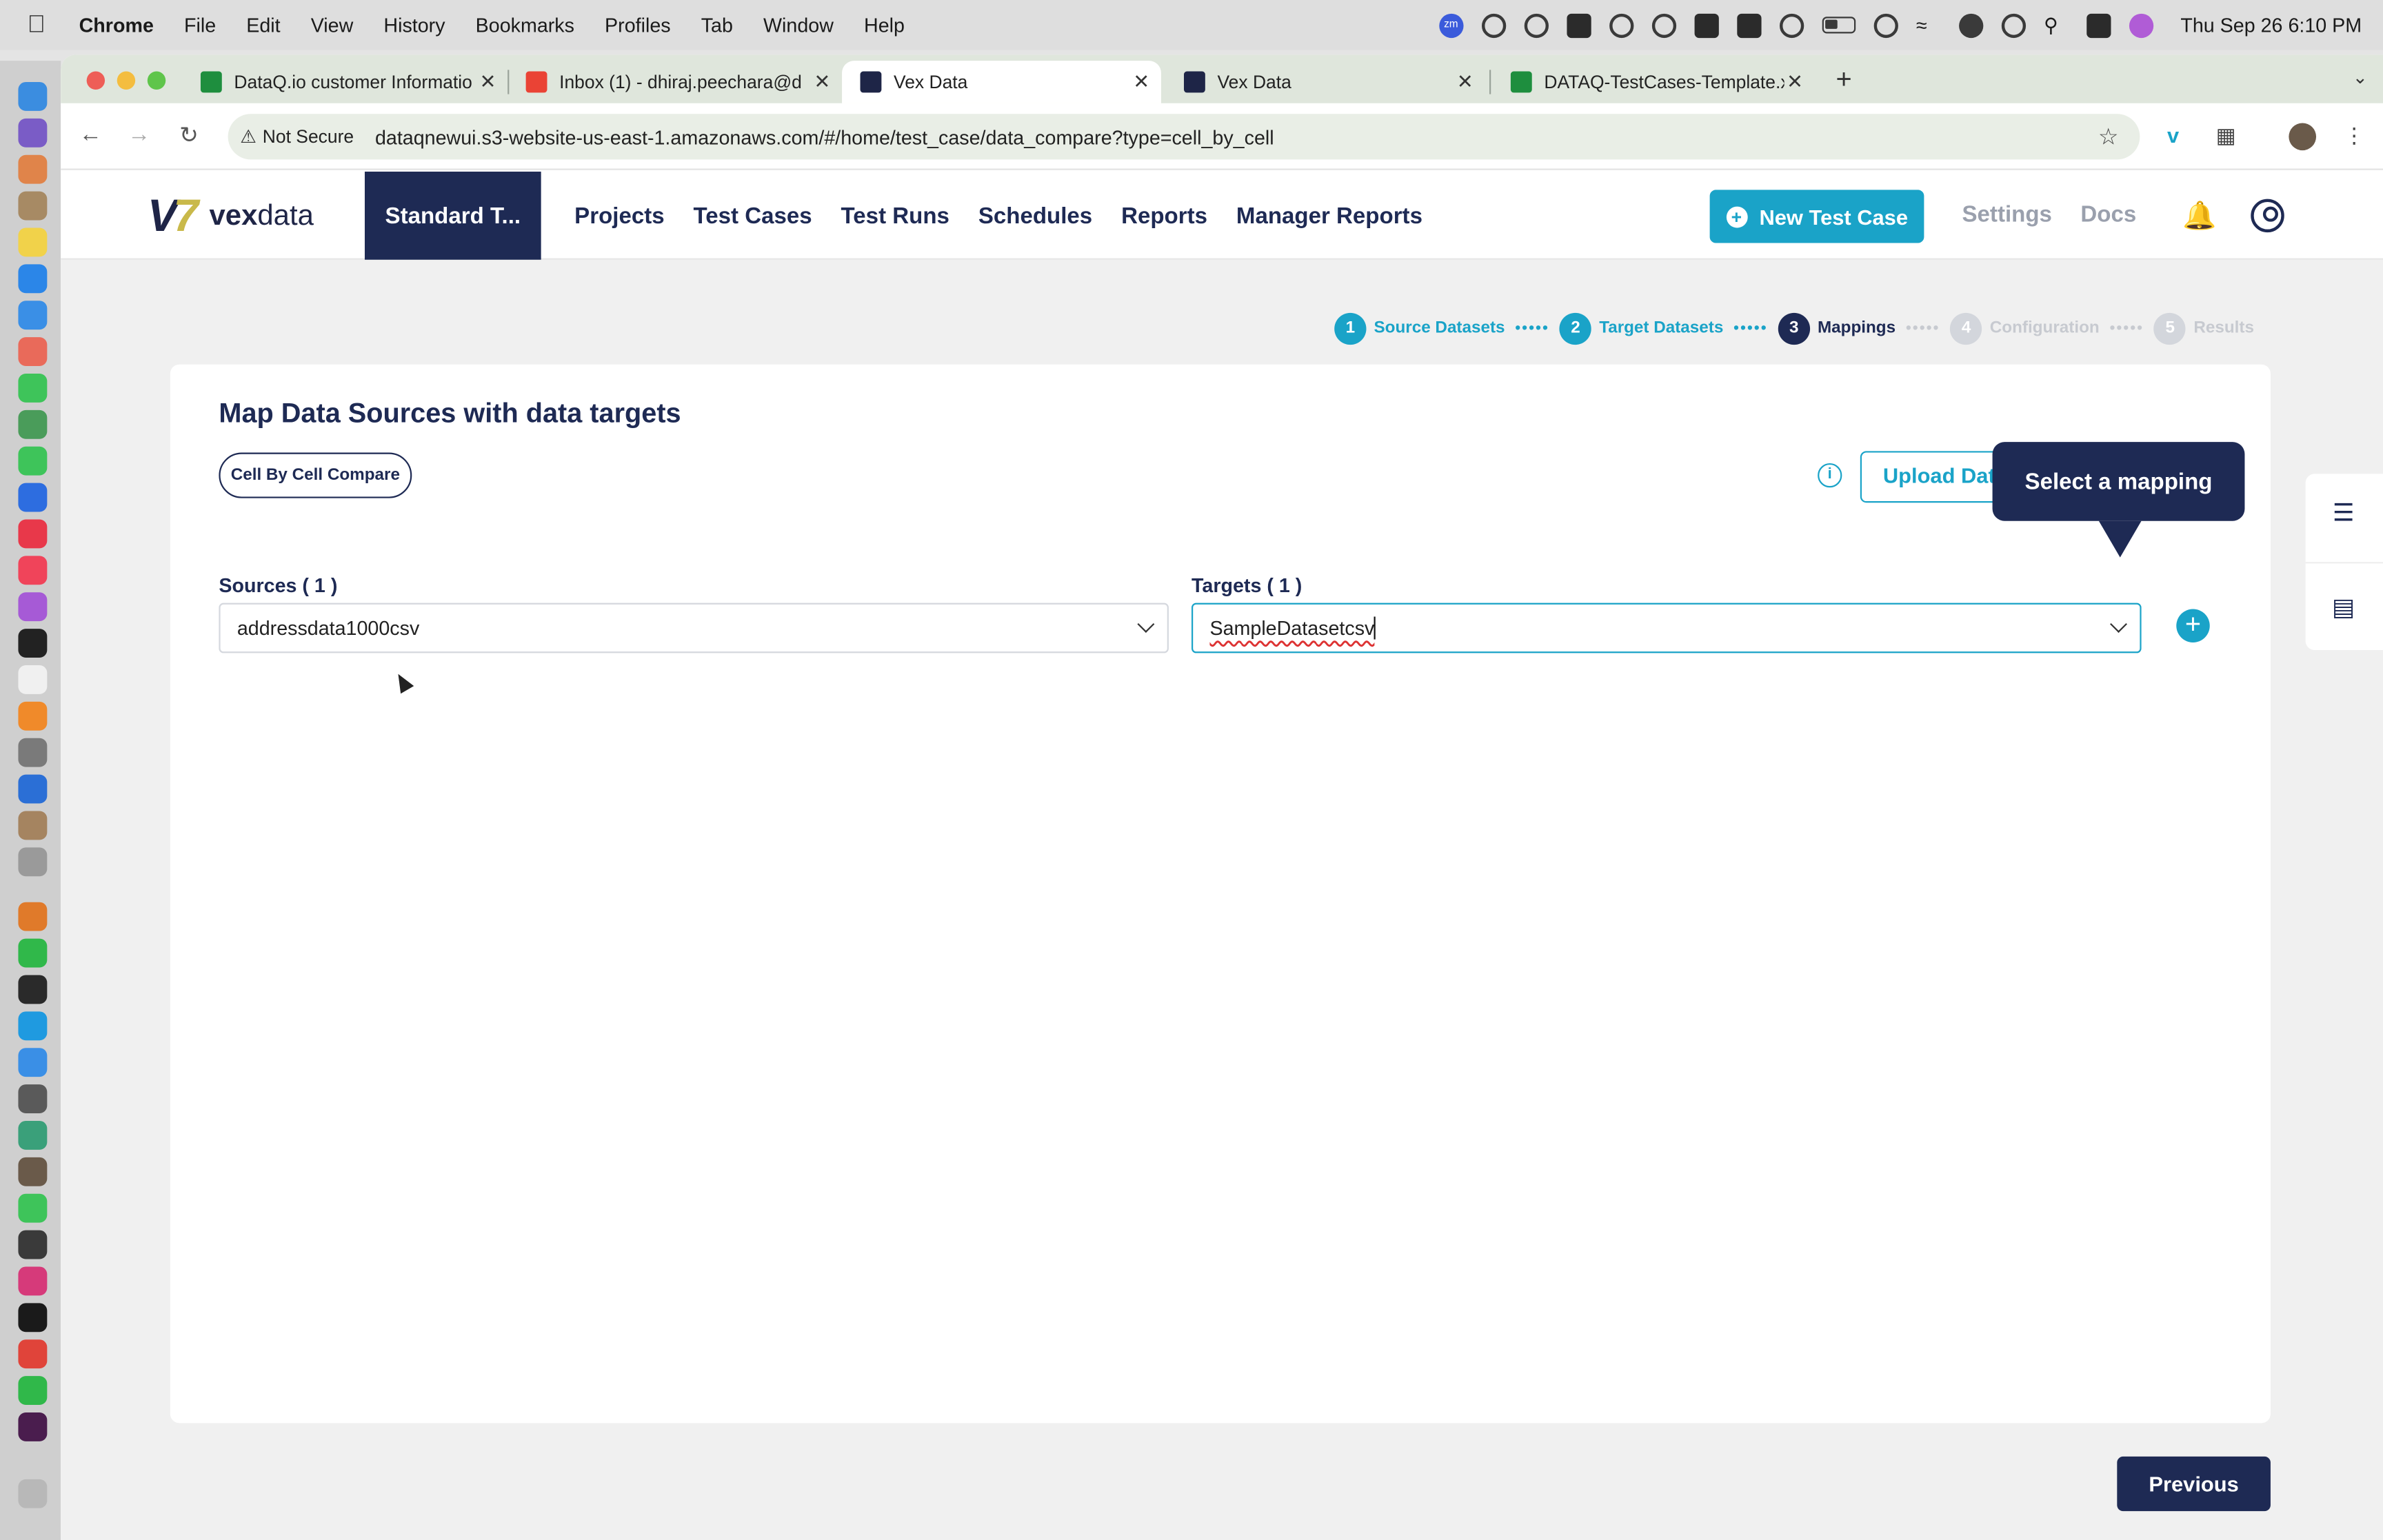 The height and width of the screenshot is (1540, 2383). What do you see at coordinates (332, 26) in the screenshot?
I see `menu-view: View` at bounding box center [332, 26].